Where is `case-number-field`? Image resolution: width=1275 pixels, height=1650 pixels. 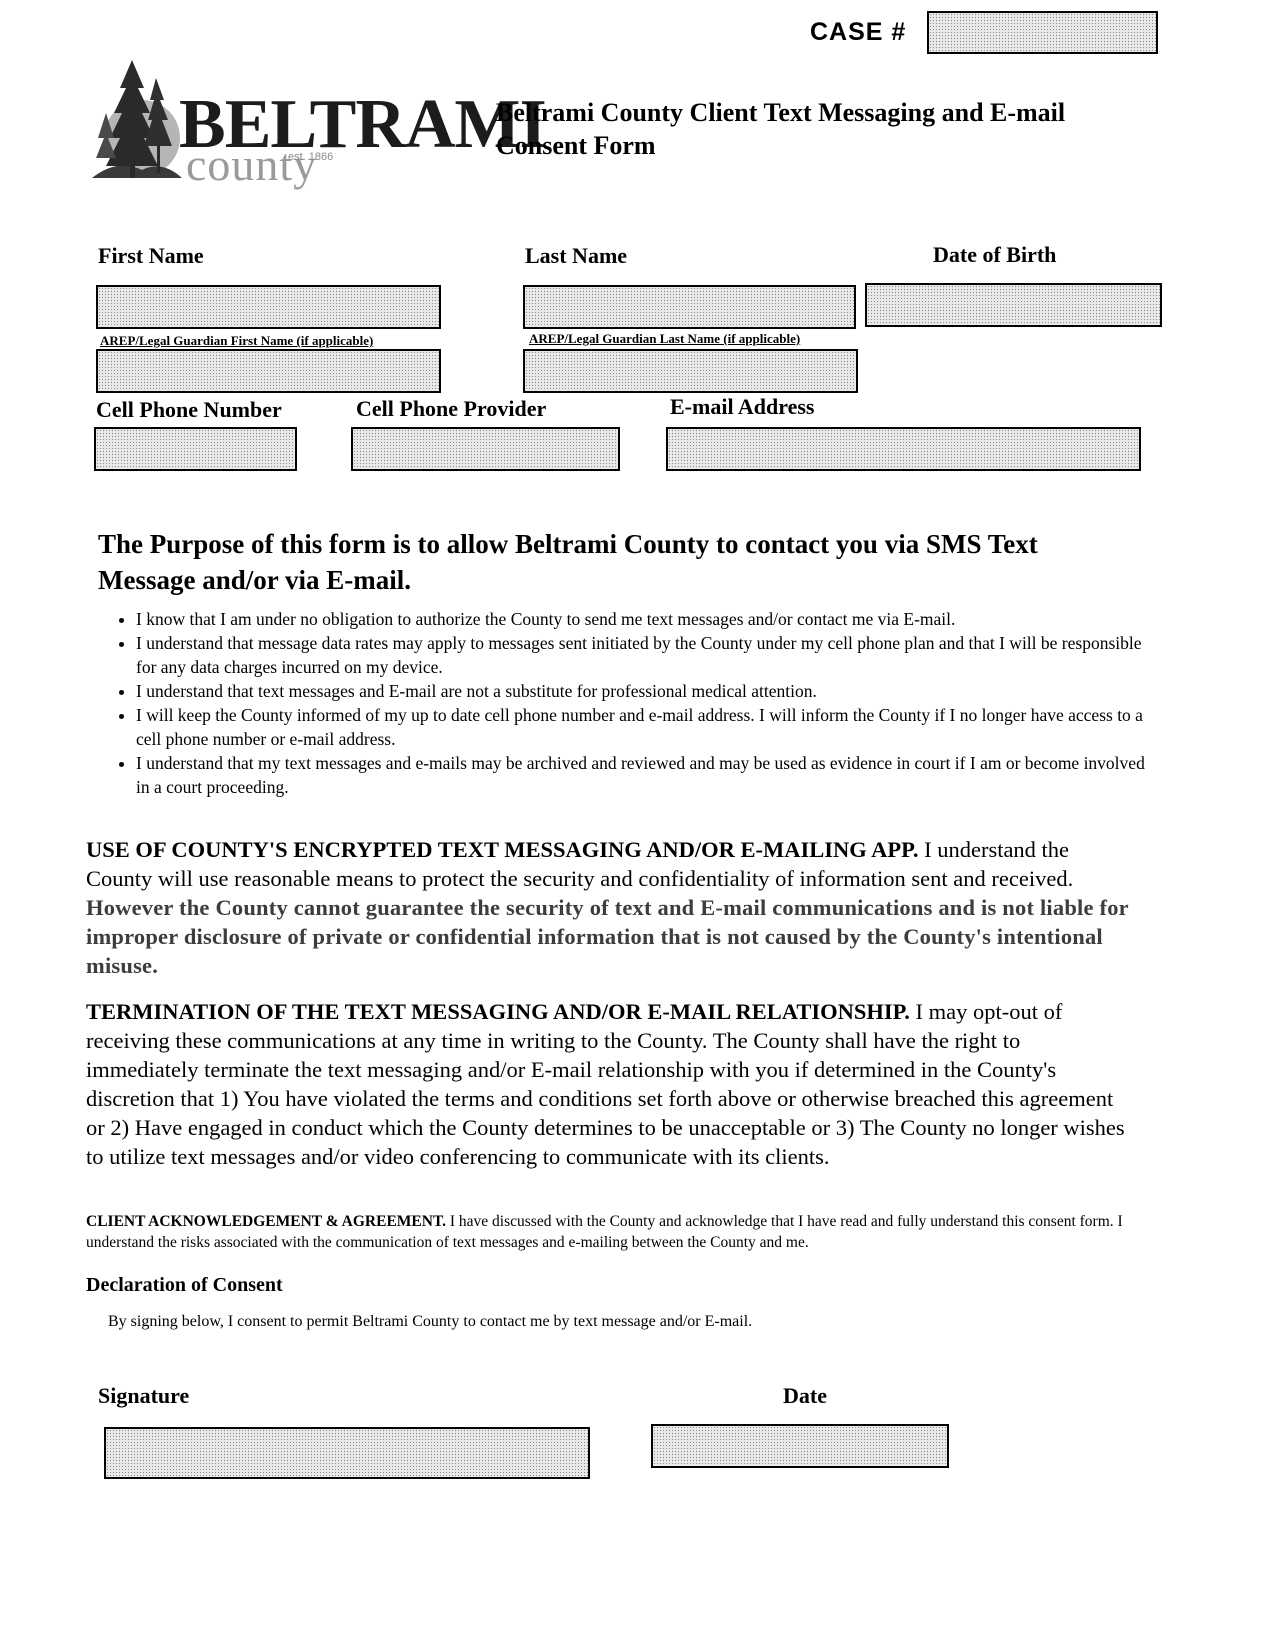
case-number-field is located at coordinates (1042, 32).